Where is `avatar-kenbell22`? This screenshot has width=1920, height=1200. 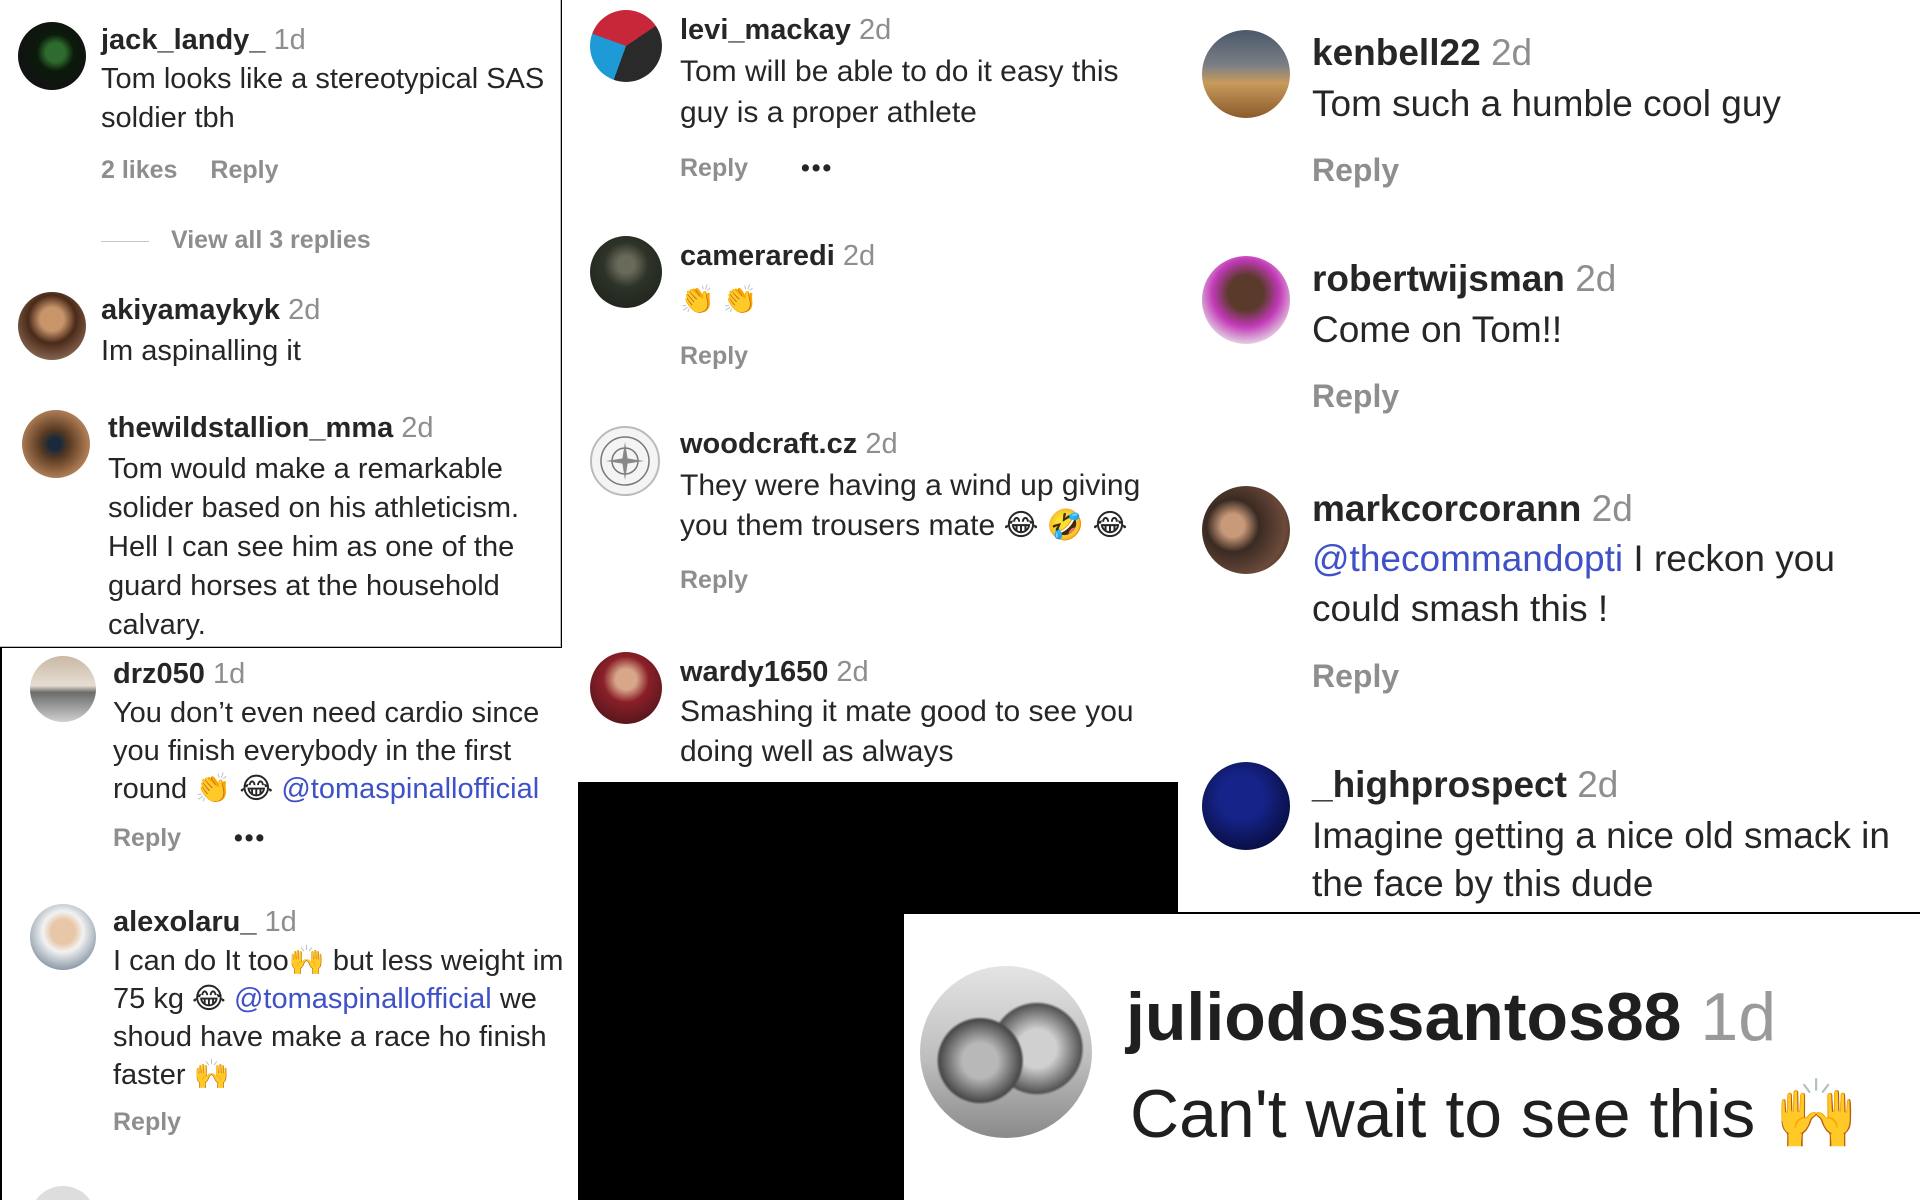 avatar-kenbell22 is located at coordinates (1246, 74).